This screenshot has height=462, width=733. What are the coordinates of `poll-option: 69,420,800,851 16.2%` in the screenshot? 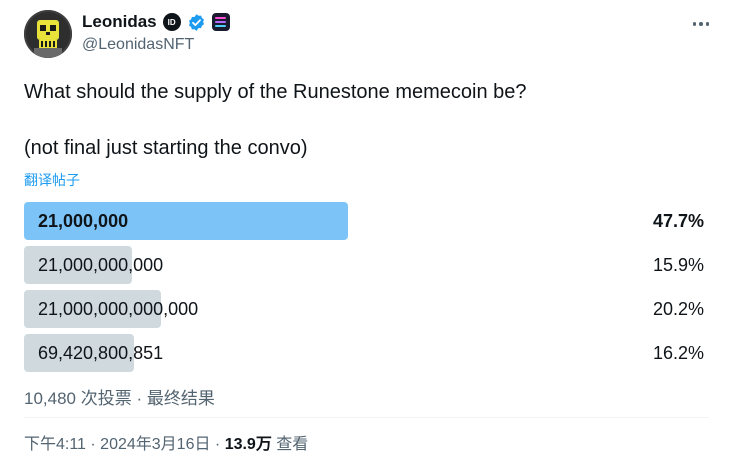 It's located at (364, 353).